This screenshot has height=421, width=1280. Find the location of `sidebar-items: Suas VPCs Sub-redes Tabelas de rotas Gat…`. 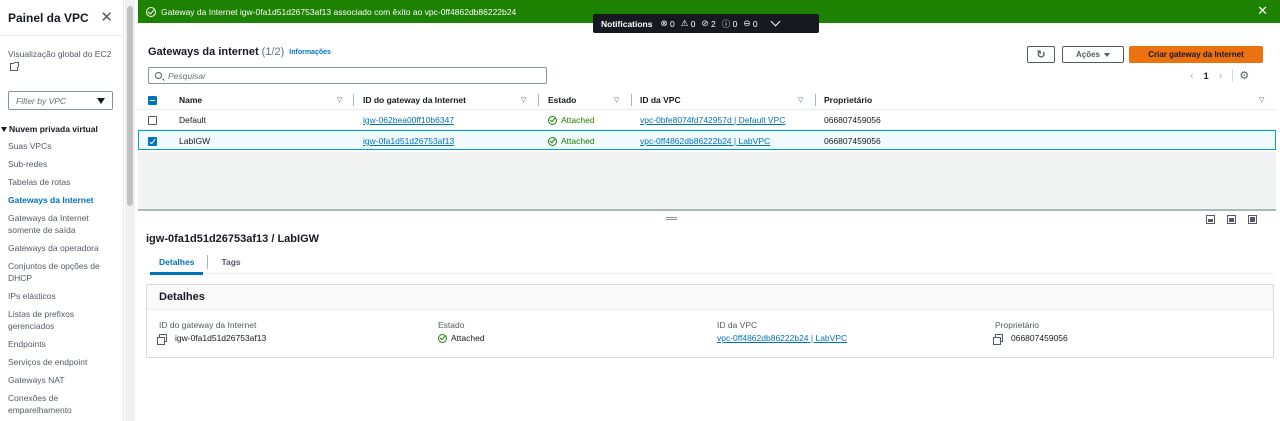

sidebar-items: Suas VPCs Sub-redes Tabelas de rotas Gat… is located at coordinates (61, 278).